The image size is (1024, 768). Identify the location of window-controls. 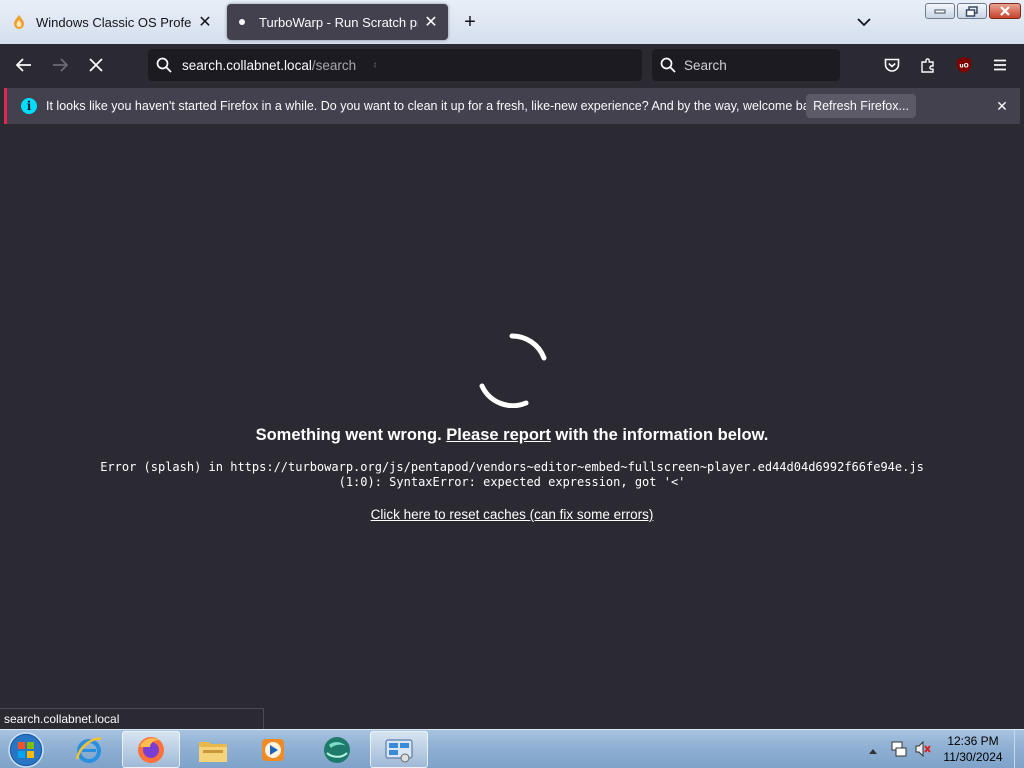
(973, 11).